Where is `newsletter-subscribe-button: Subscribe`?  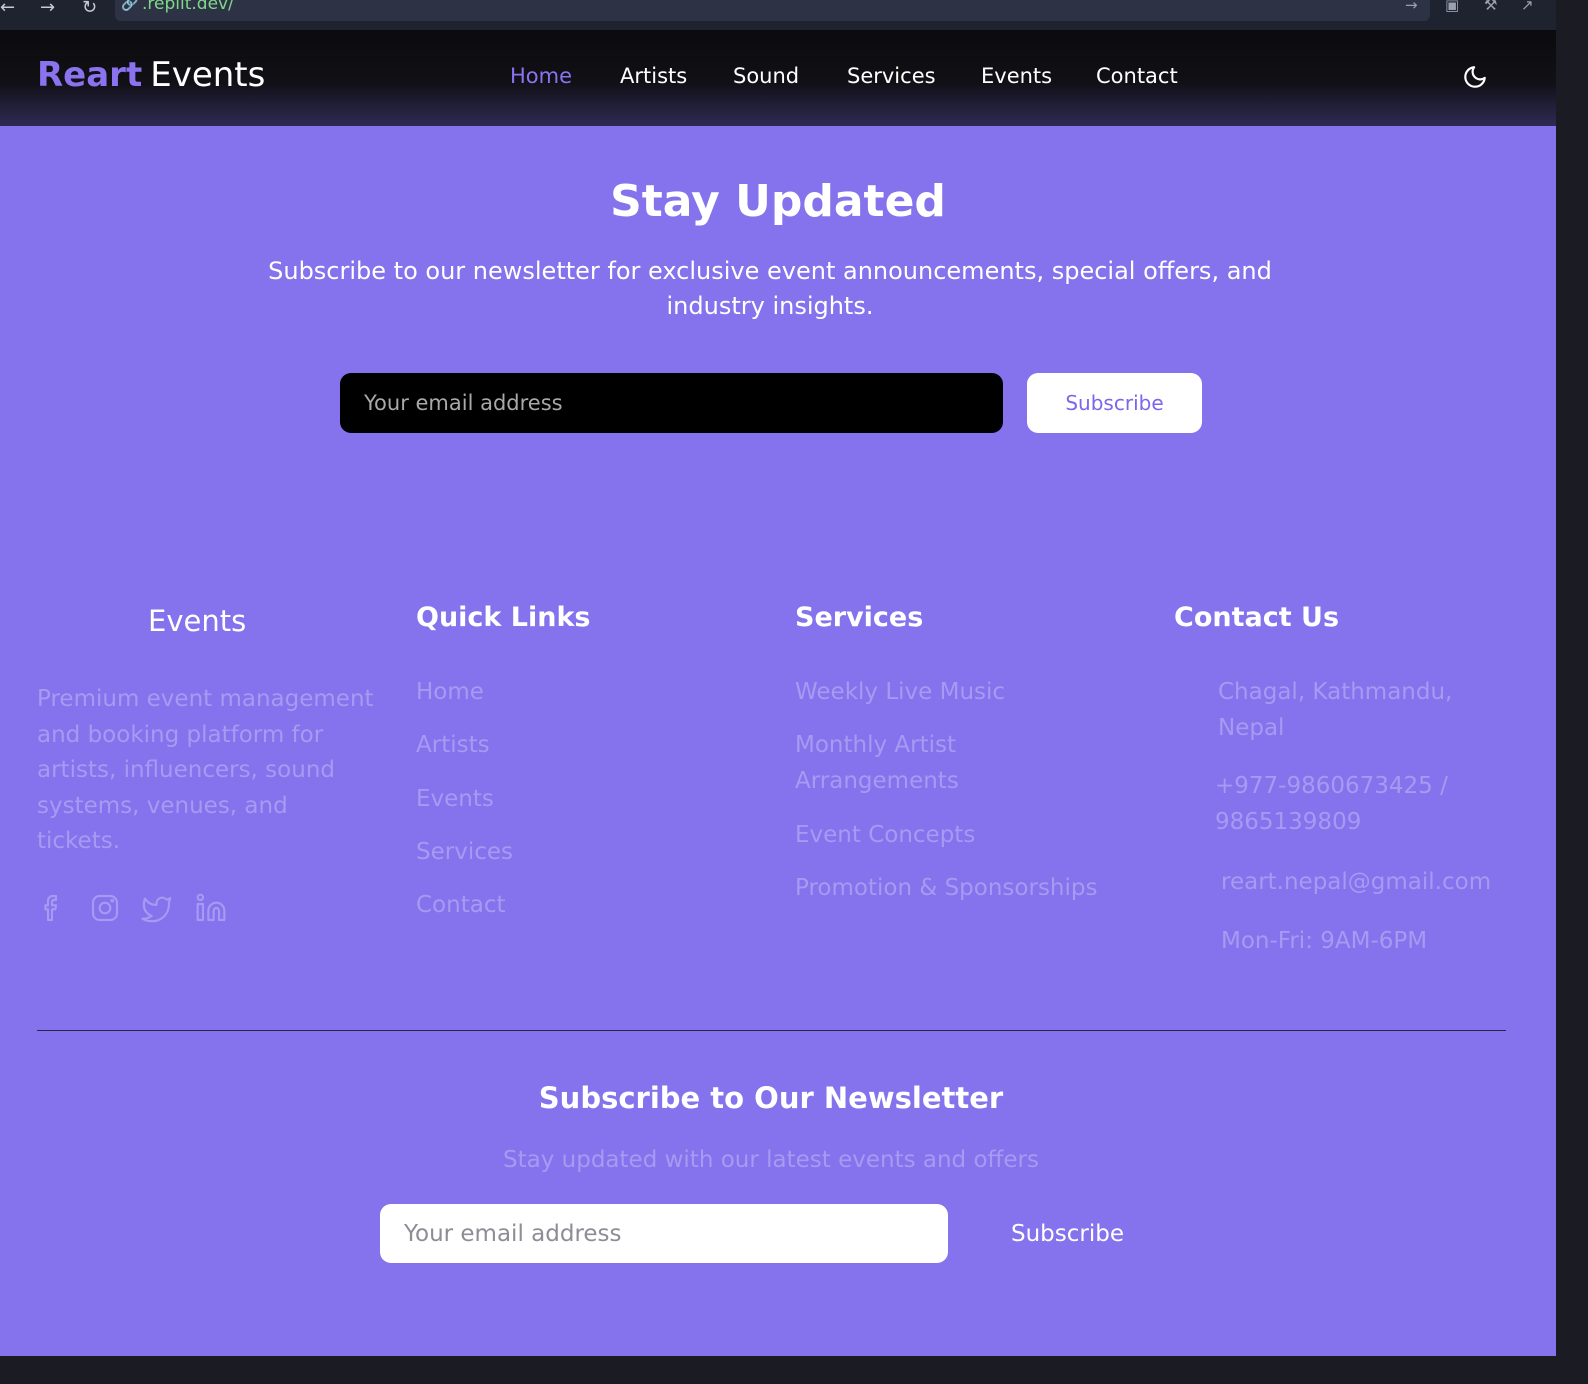 newsletter-subscribe-button: Subscribe is located at coordinates (1067, 1233).